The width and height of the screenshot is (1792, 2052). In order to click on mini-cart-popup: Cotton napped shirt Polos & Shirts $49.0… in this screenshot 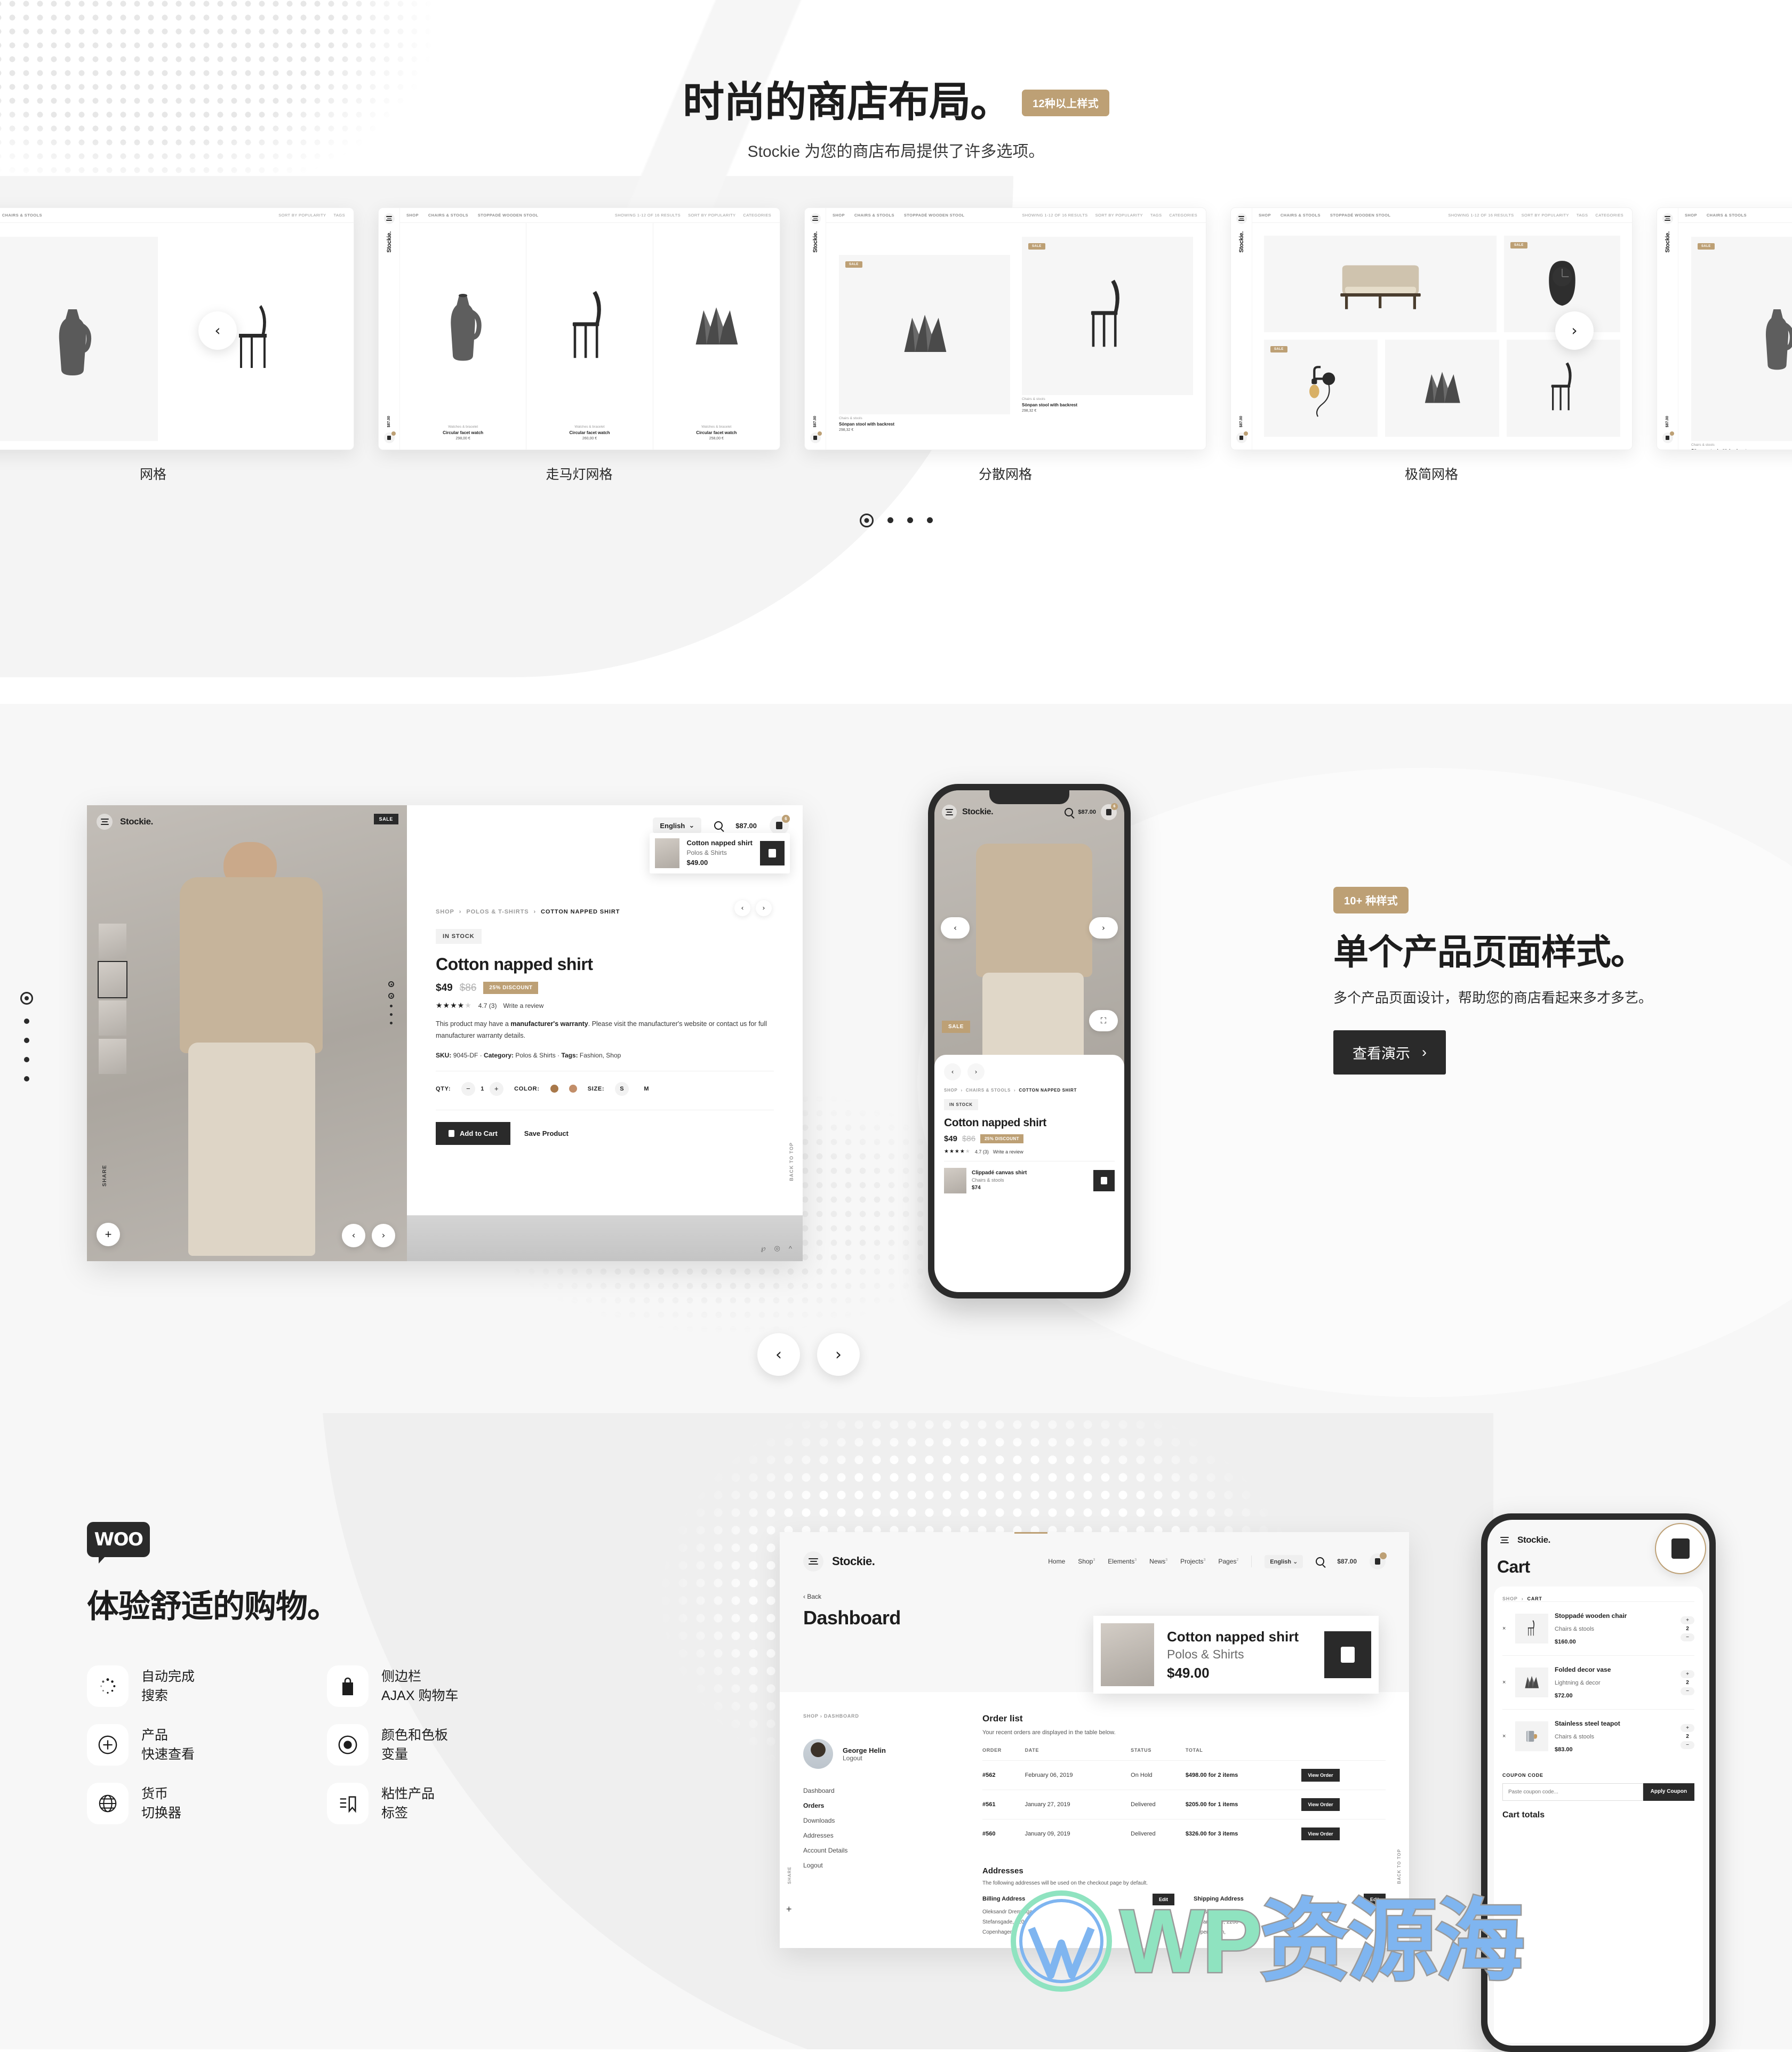, I will do `click(720, 853)`.